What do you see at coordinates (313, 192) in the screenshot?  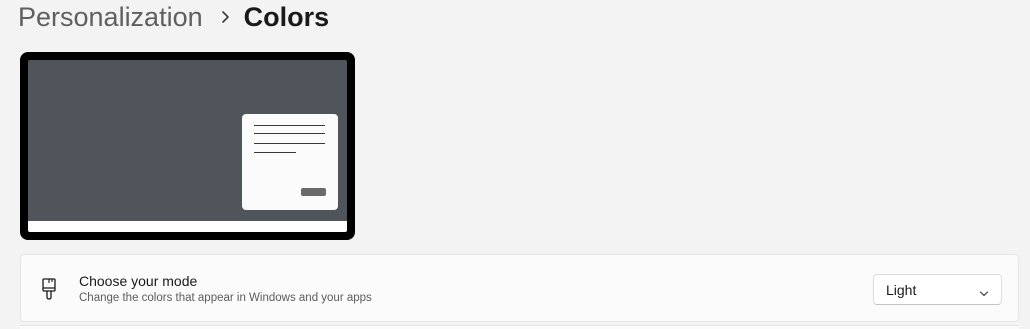 I see `preview-button` at bounding box center [313, 192].